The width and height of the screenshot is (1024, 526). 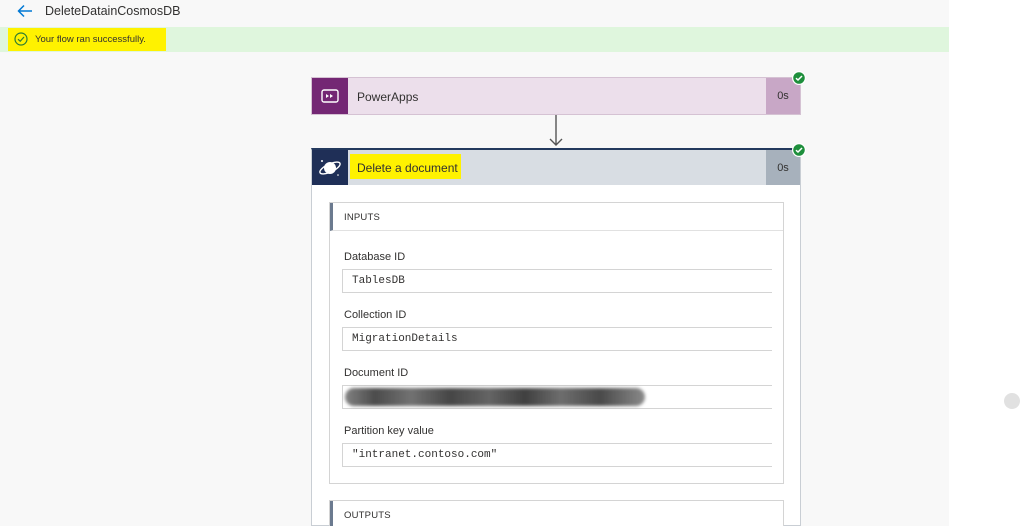 I want to click on success-banner: Your flow ran successfully., so click(x=474, y=39).